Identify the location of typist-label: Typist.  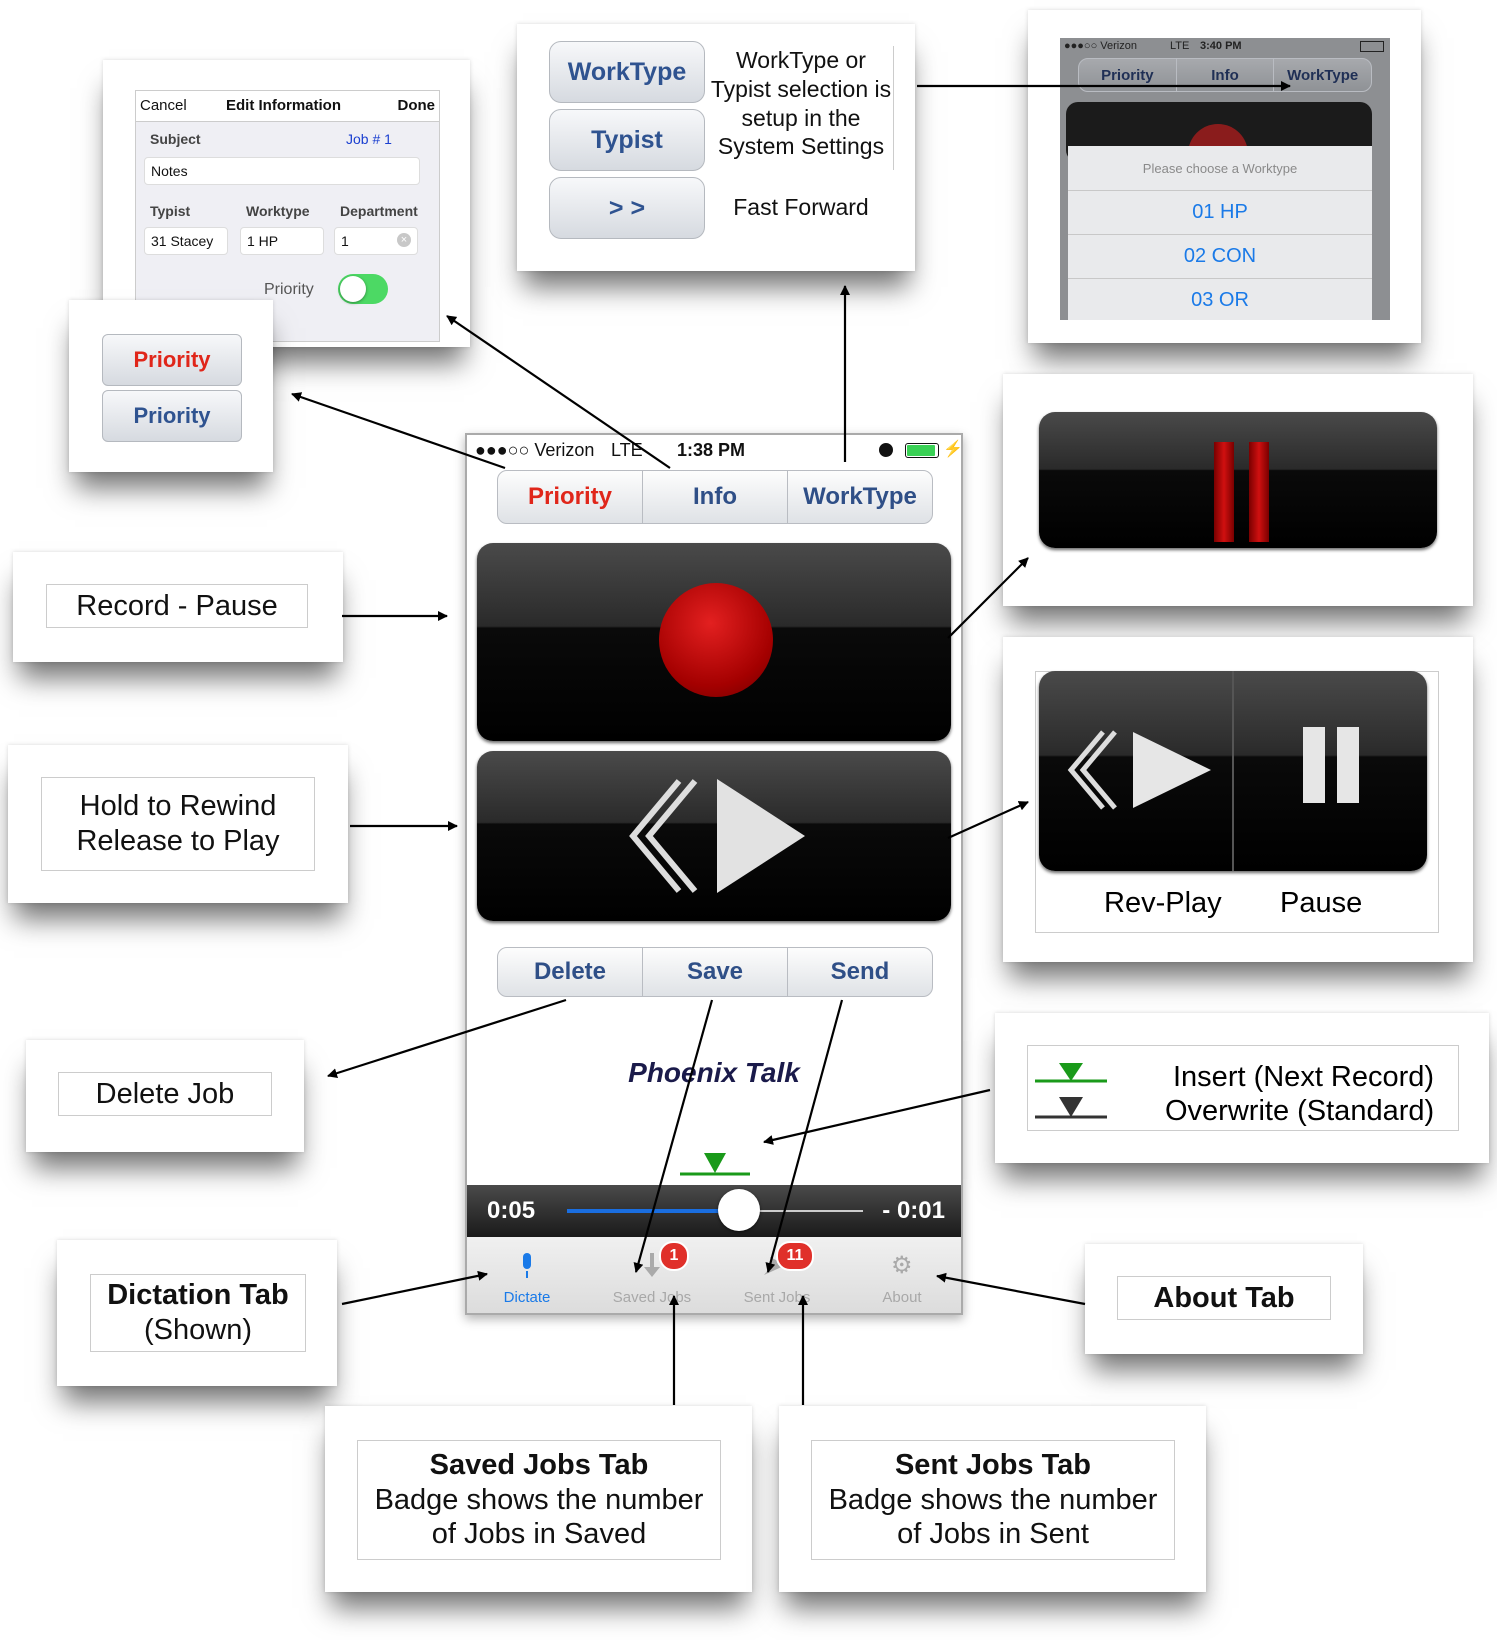
(170, 211).